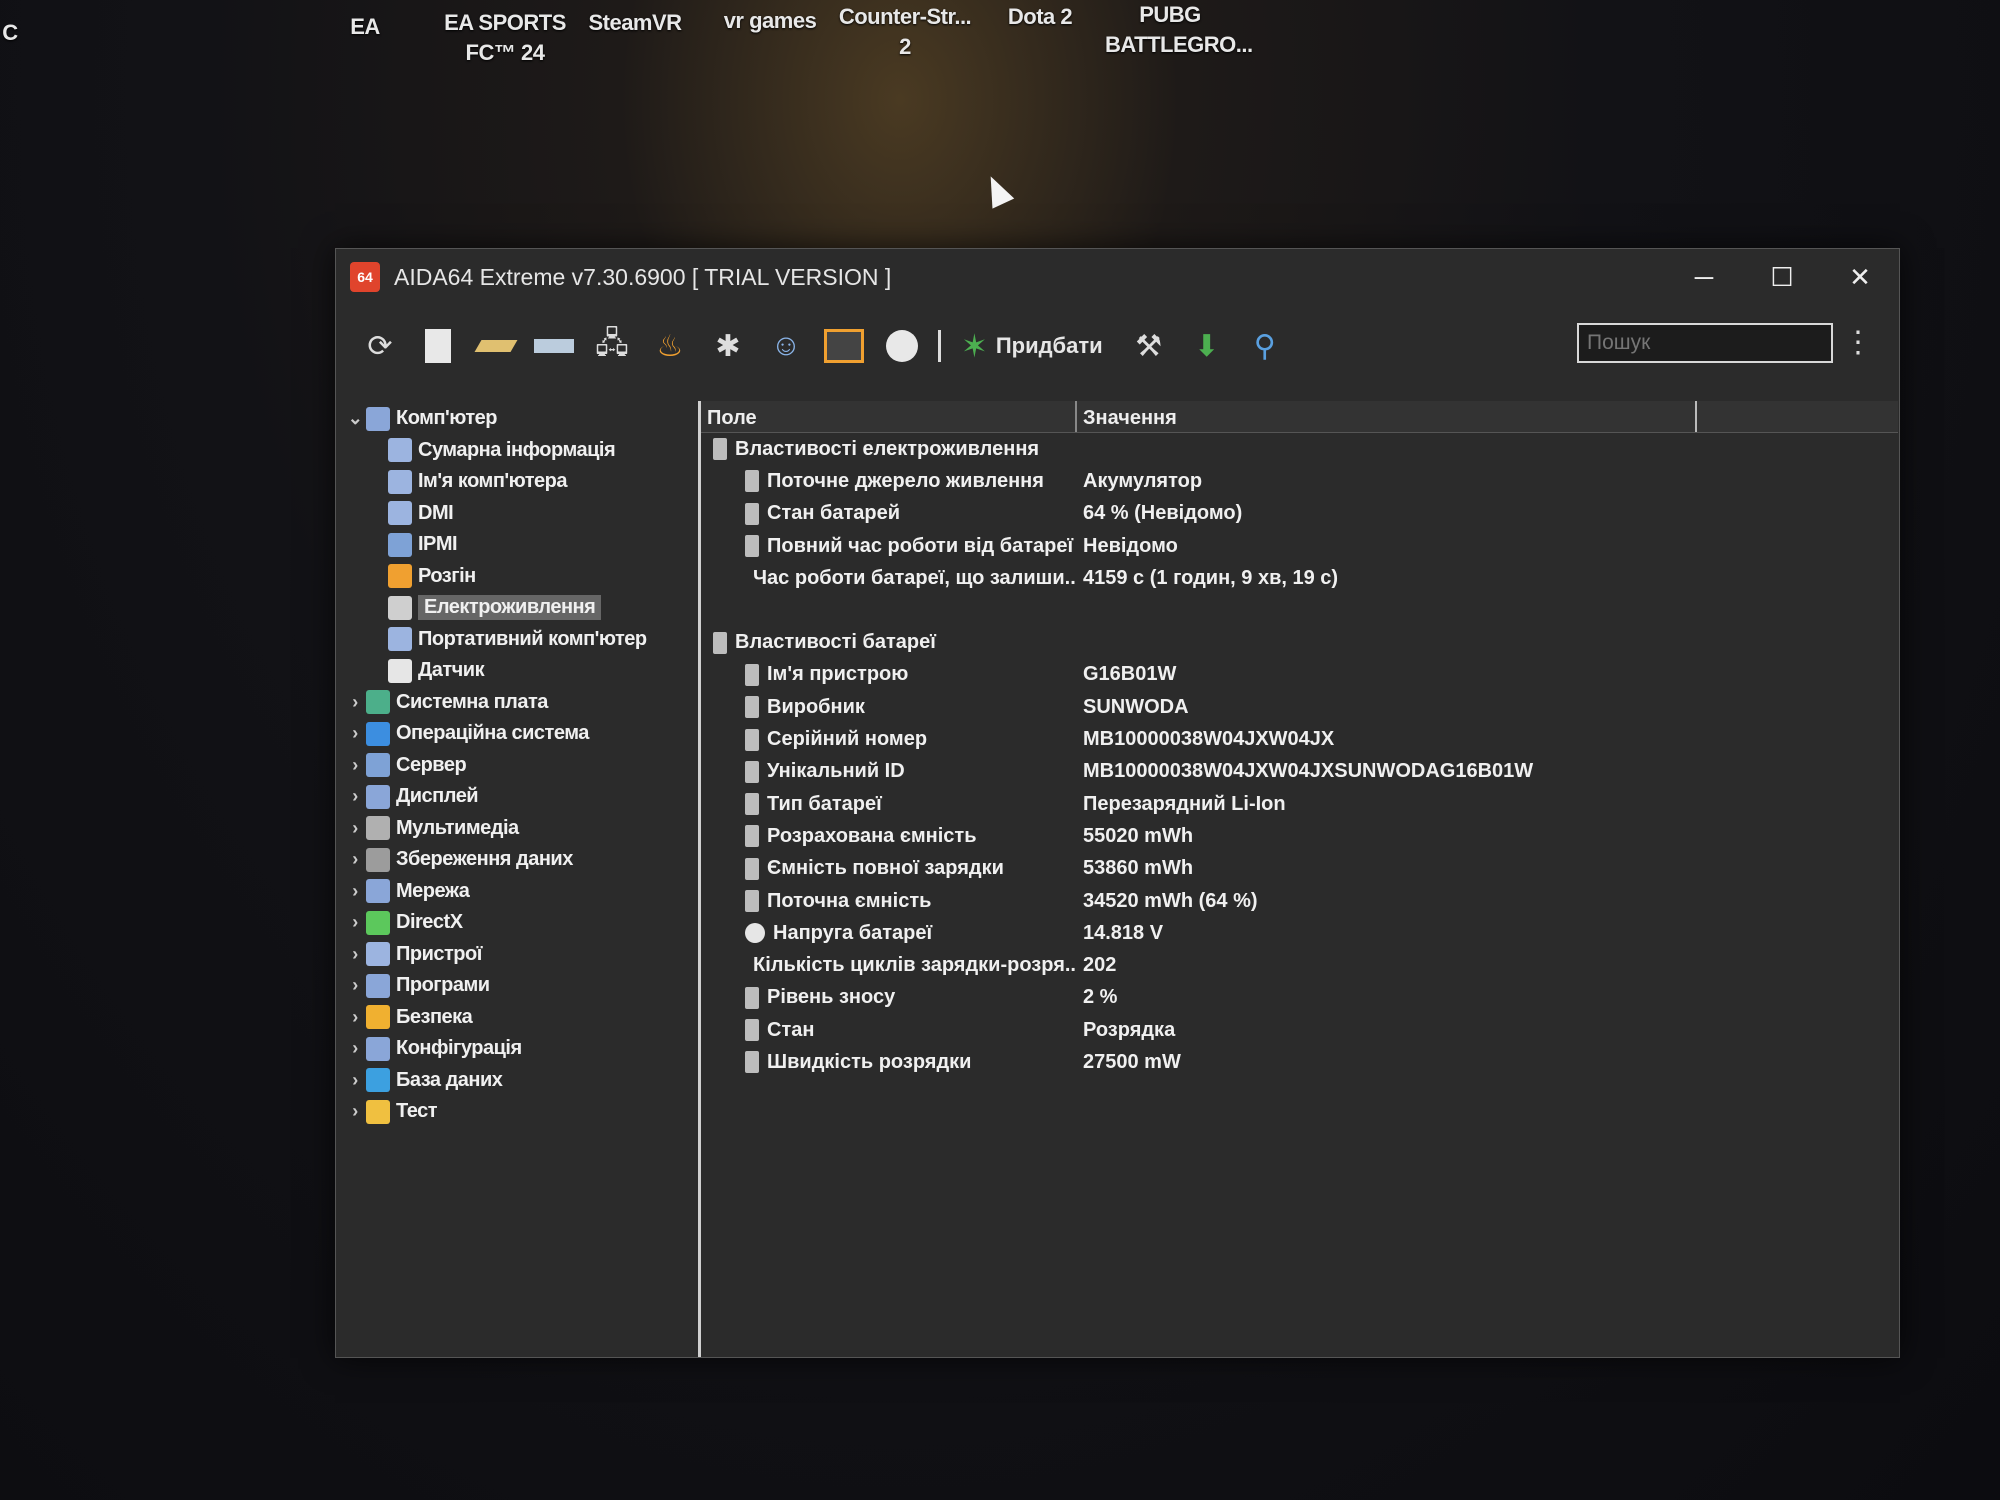 This screenshot has width=2000, height=1500. Describe the element at coordinates (889, 416) in the screenshot. I see `column-header-field: Поле` at that location.